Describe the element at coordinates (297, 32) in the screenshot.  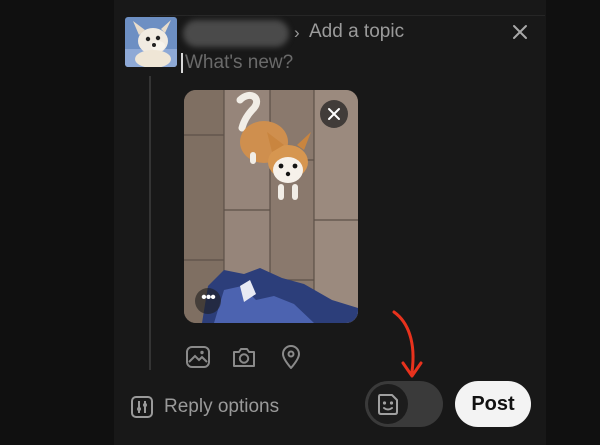
I see `chevron-right-icon: ›` at that location.